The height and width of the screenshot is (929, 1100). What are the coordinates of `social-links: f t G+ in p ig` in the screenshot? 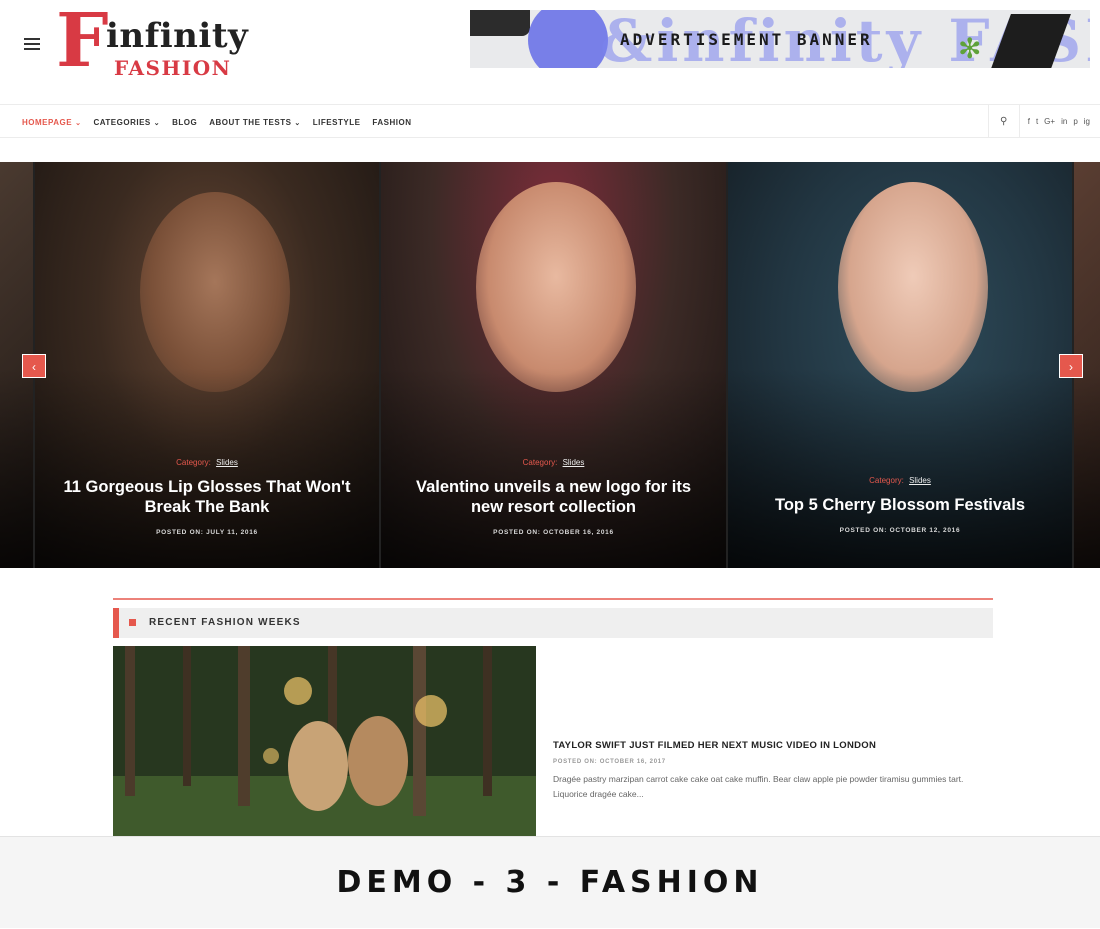 It's located at (1055, 121).